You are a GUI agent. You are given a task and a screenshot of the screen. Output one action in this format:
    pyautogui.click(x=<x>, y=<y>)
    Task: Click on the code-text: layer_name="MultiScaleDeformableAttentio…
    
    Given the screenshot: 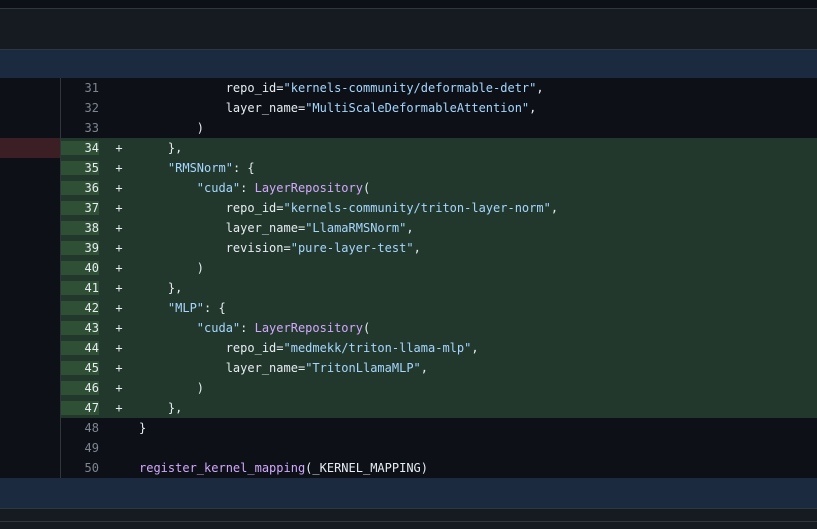 What is the action you would take?
    pyautogui.click(x=478, y=108)
    